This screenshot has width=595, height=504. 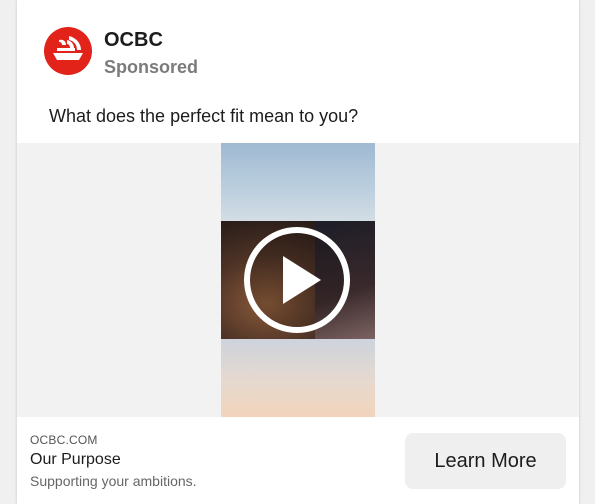 I want to click on play-icon, so click(x=297, y=280).